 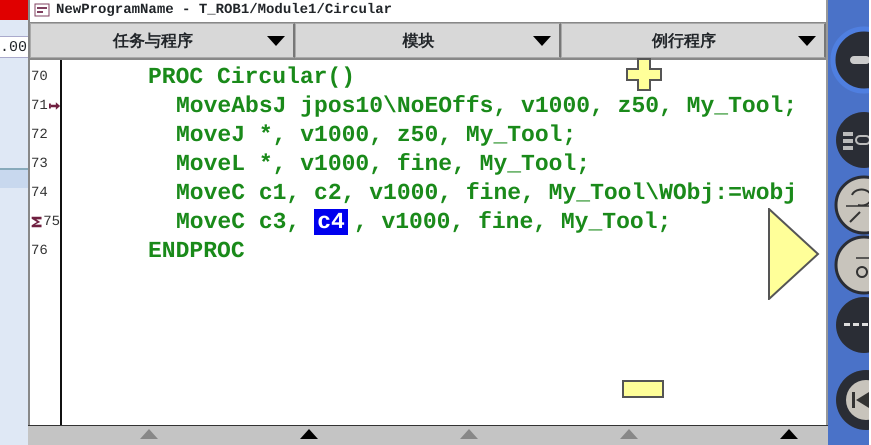 I want to click on window-title: NewProgramName - T_ROB1/Module1/Circular, so click(x=224, y=10).